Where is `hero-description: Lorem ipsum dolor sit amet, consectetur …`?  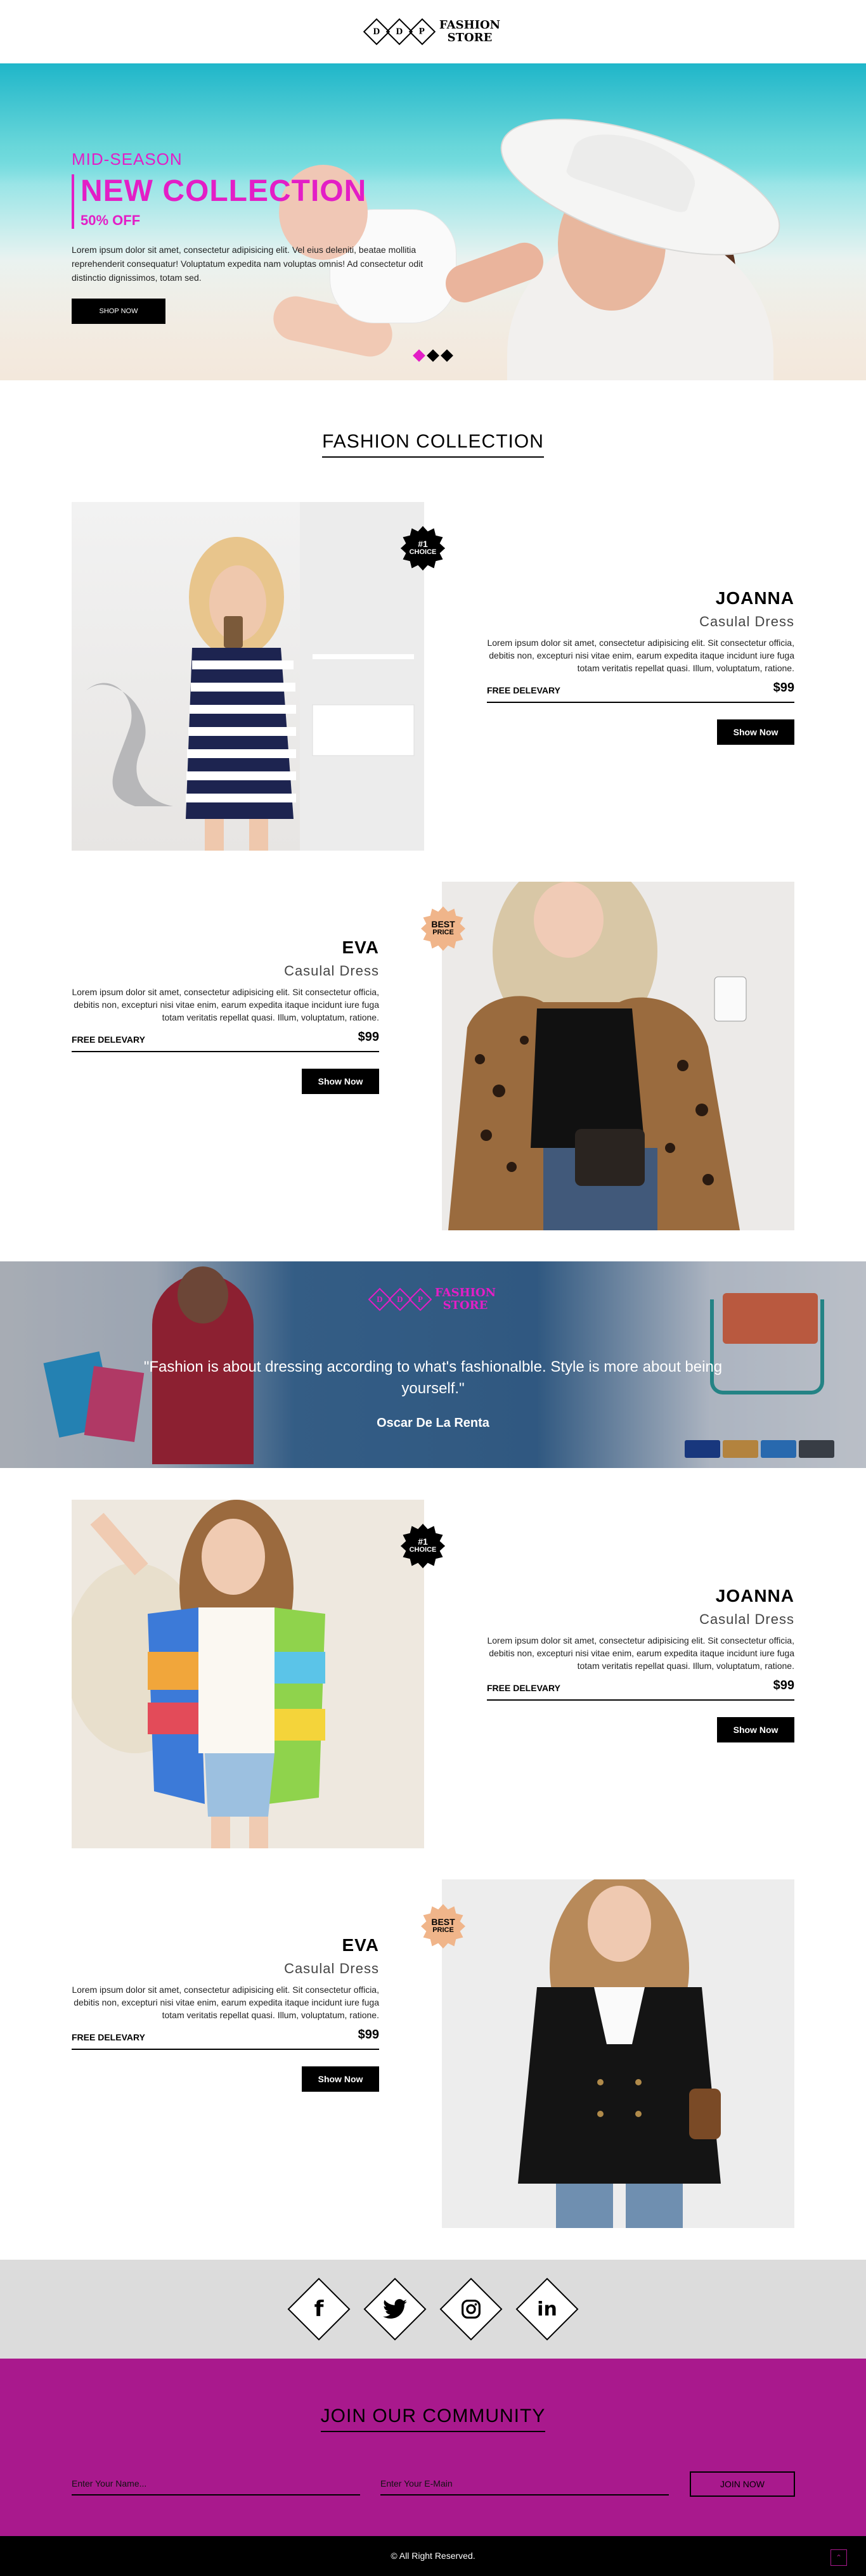
hero-description: Lorem ipsum dolor sit amet, consectetur … is located at coordinates (248, 264).